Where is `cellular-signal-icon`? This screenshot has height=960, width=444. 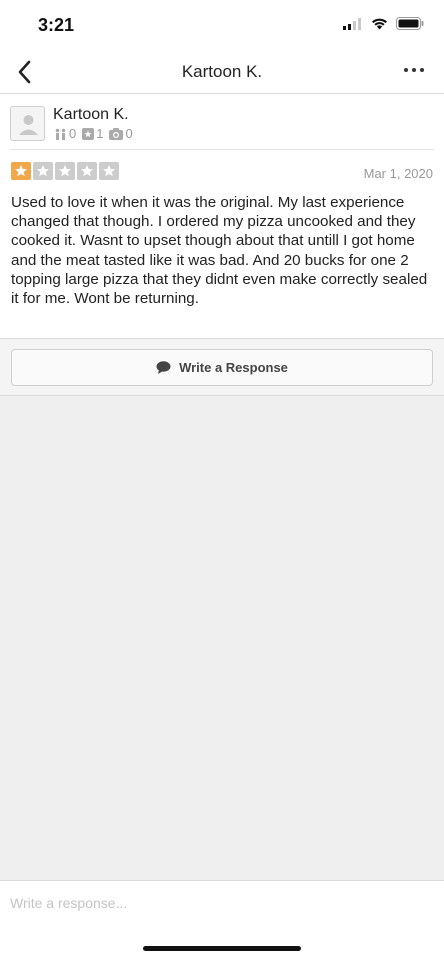 cellular-signal-icon is located at coordinates (352, 23).